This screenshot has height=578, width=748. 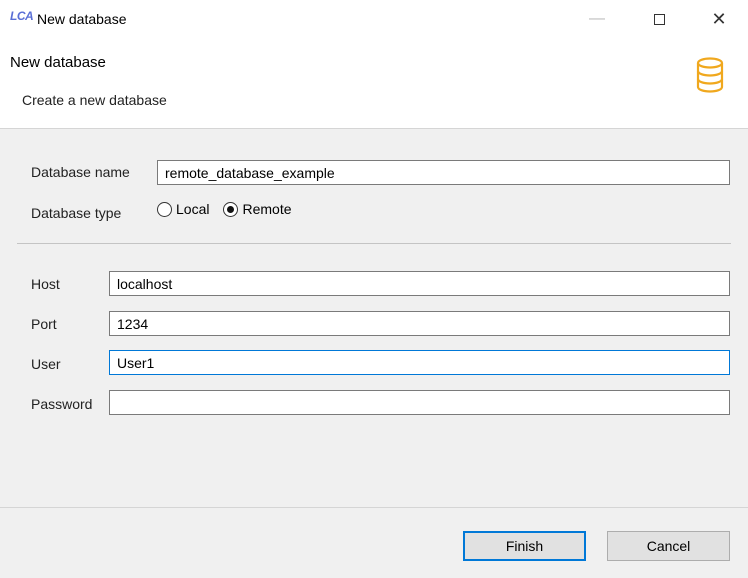 I want to click on minimize-button: —, so click(x=597, y=19).